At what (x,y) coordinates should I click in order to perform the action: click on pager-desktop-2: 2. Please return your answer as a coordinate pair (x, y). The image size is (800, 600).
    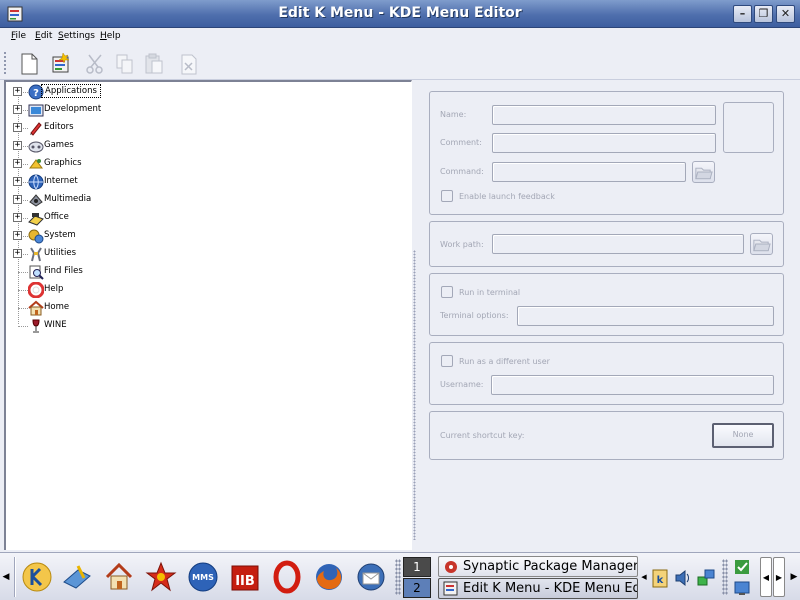
    Looking at the image, I should click on (417, 588).